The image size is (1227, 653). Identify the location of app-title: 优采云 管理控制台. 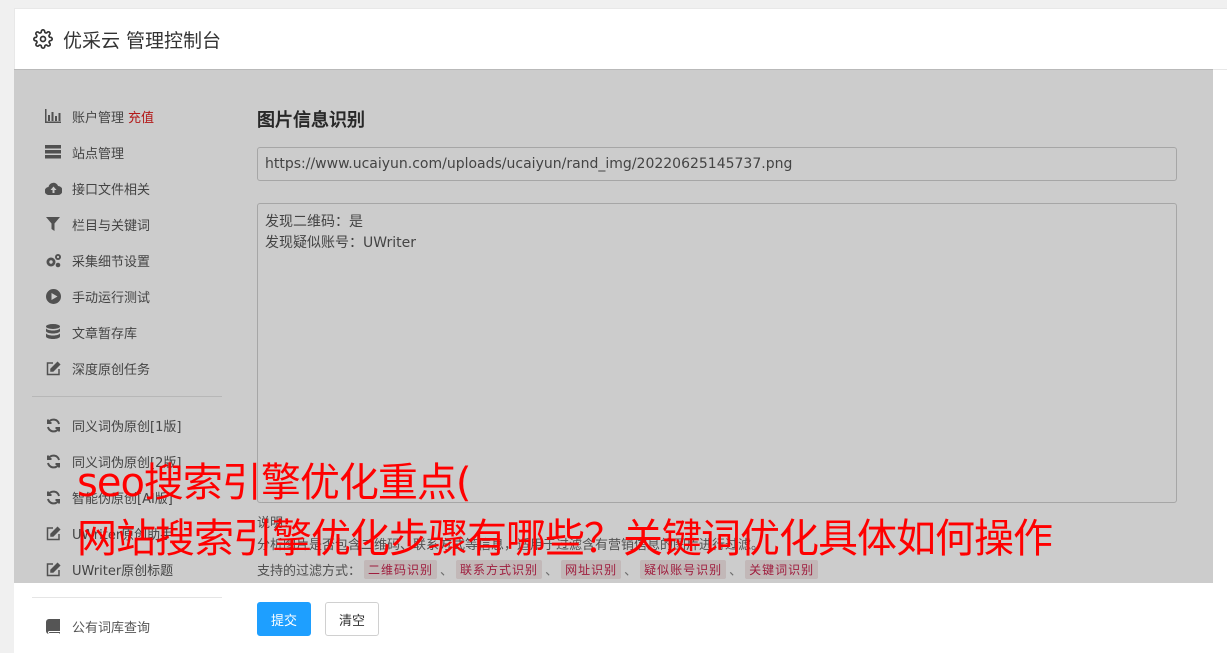
(142, 40).